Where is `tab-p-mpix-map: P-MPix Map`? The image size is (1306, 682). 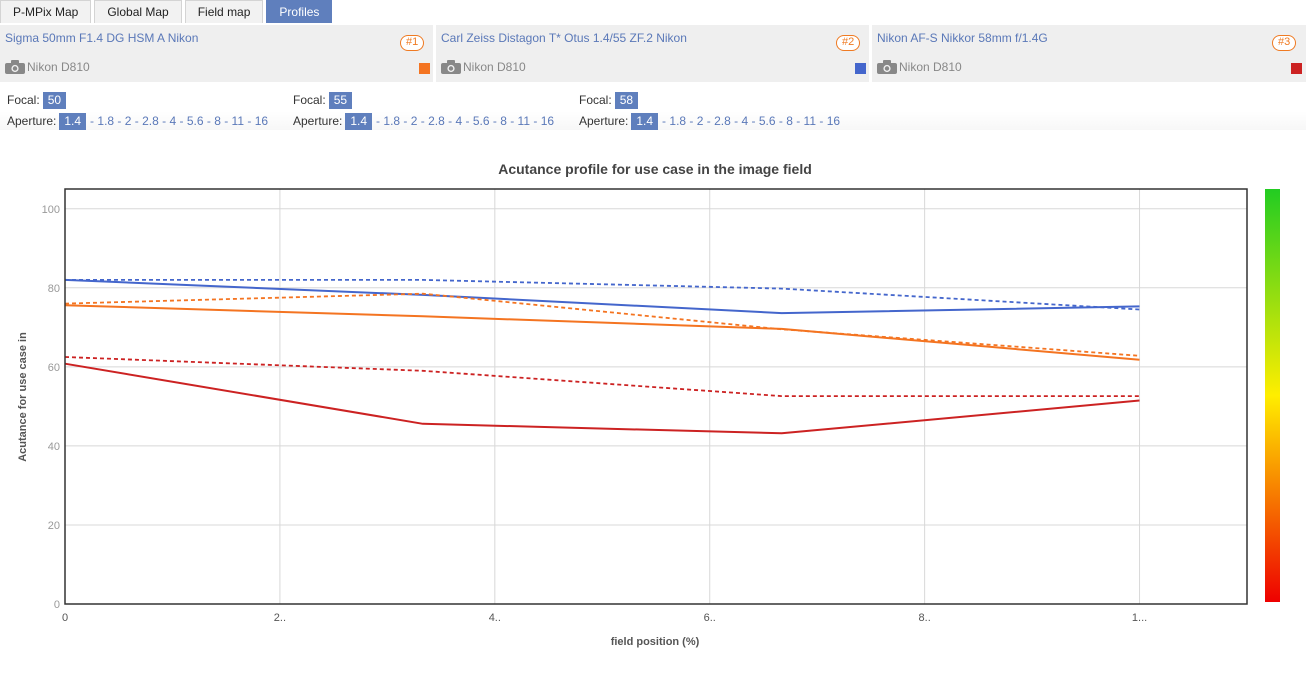 tab-p-mpix-map: P-MPix Map is located at coordinates (46, 11).